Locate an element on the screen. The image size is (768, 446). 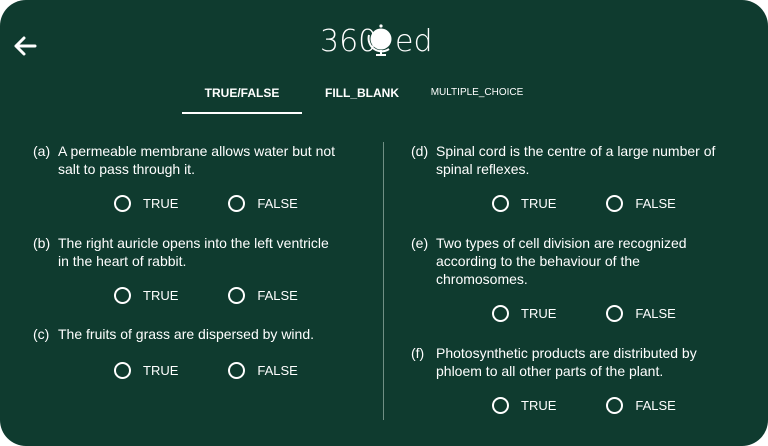
options-d: TRUE FALSE is located at coordinates (609, 203).